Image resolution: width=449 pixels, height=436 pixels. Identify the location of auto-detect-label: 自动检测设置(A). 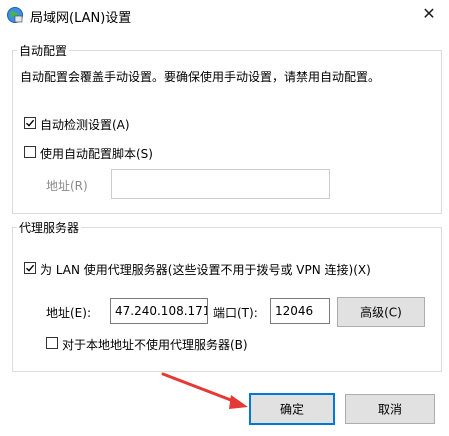
(85, 124).